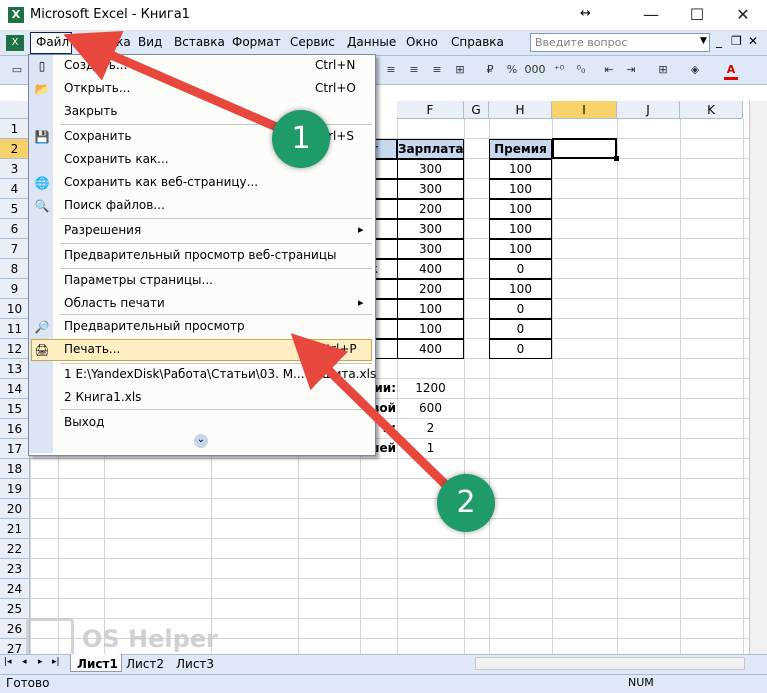  Describe the element at coordinates (610, 663) in the screenshot. I see `horizontal-scrollbar` at that location.